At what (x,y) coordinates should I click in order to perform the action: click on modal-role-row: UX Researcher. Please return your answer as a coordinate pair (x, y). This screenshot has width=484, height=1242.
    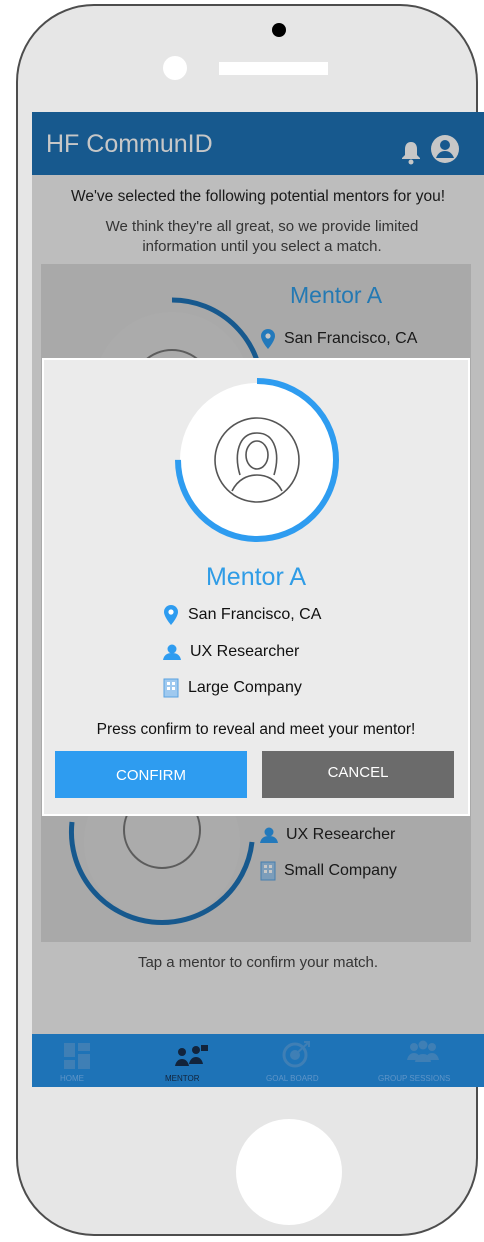
    Looking at the image, I should click on (231, 652).